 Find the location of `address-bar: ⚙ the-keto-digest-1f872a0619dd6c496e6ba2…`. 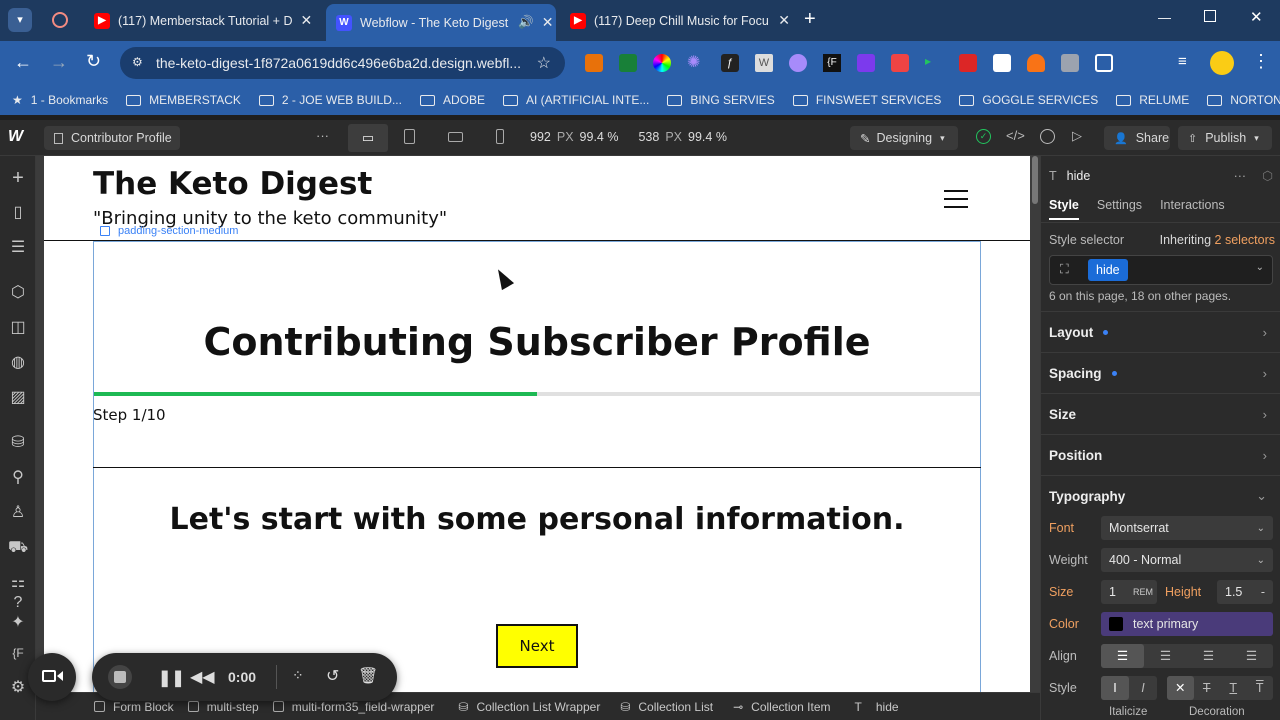

address-bar: ⚙ the-keto-digest-1f872a0619dd6c496e6ba2… is located at coordinates (342, 63).